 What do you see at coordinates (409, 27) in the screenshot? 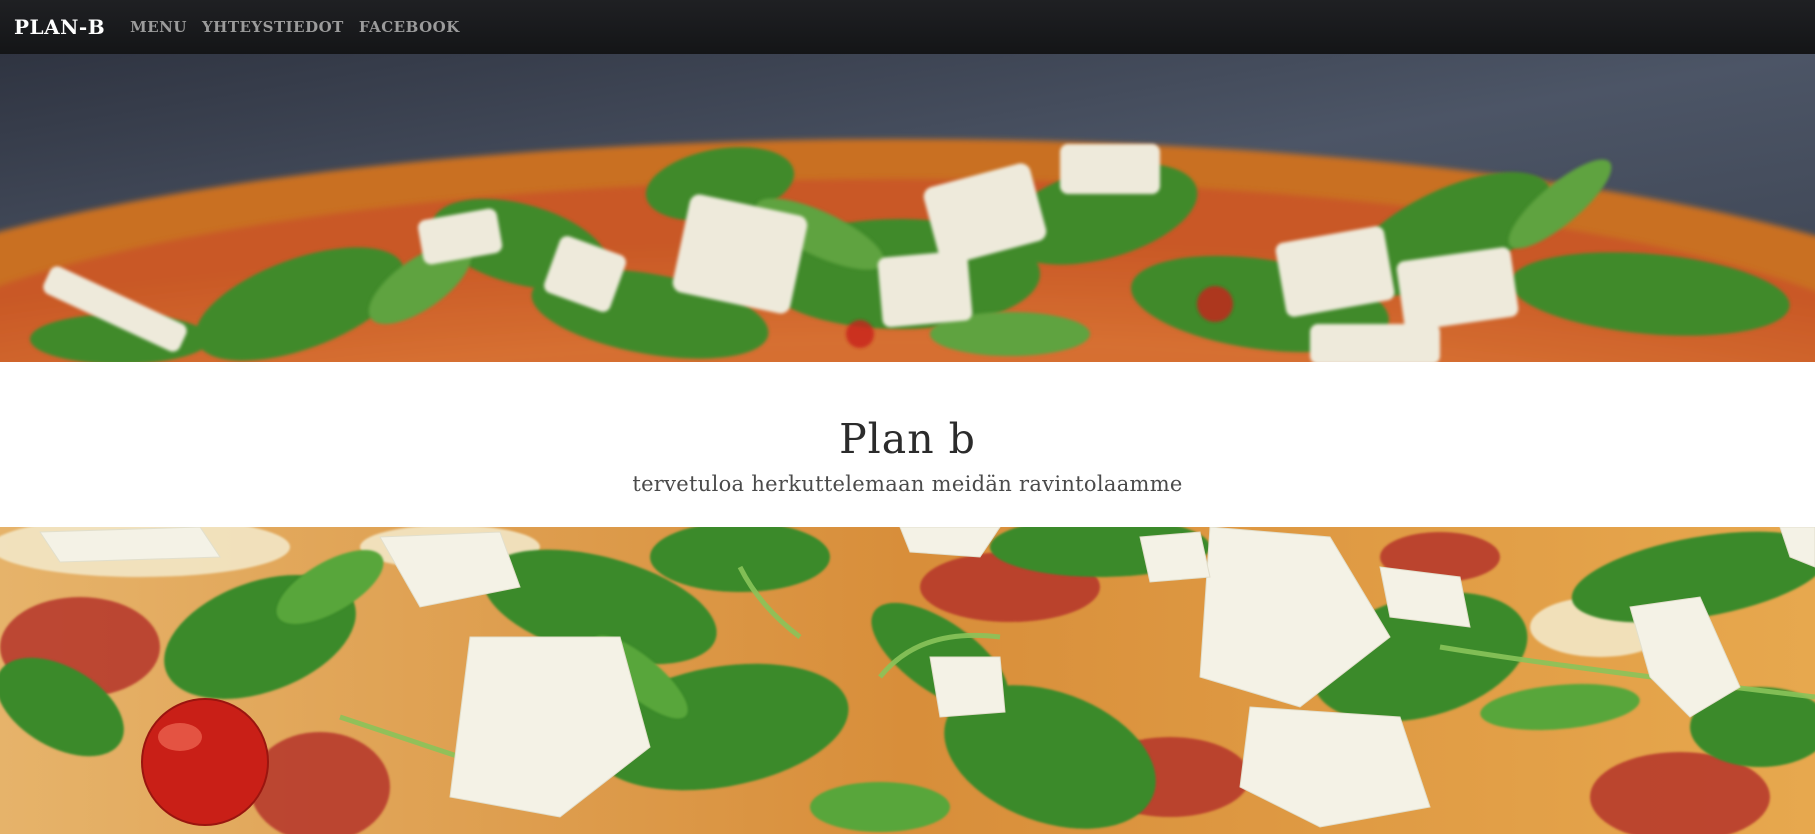
I see `nav-link-facebook: FACEBOOK` at bounding box center [409, 27].